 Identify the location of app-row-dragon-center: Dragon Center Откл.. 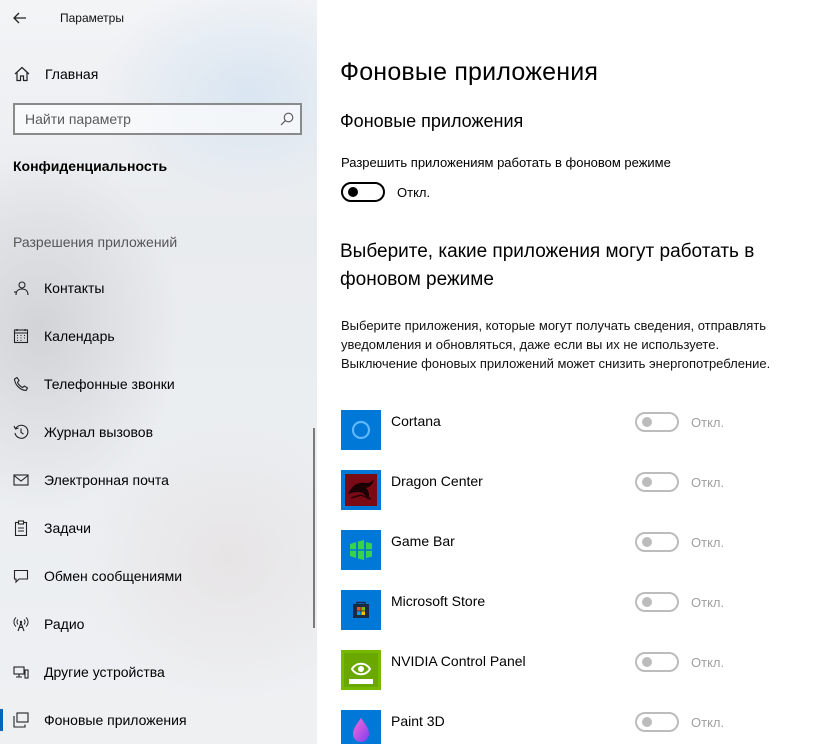
(576, 499).